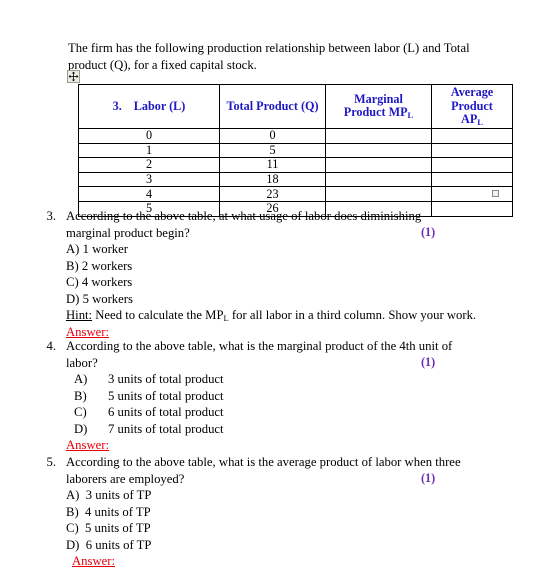 Image resolution: width=535 pixels, height=570 pixels. What do you see at coordinates (272, 165) in the screenshot?
I see `cell-total-product: 11` at bounding box center [272, 165].